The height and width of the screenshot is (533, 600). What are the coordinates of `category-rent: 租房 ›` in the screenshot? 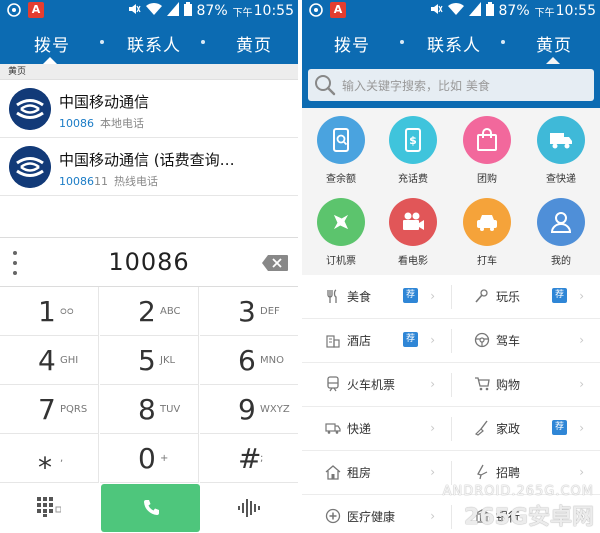 It's located at (376, 473).